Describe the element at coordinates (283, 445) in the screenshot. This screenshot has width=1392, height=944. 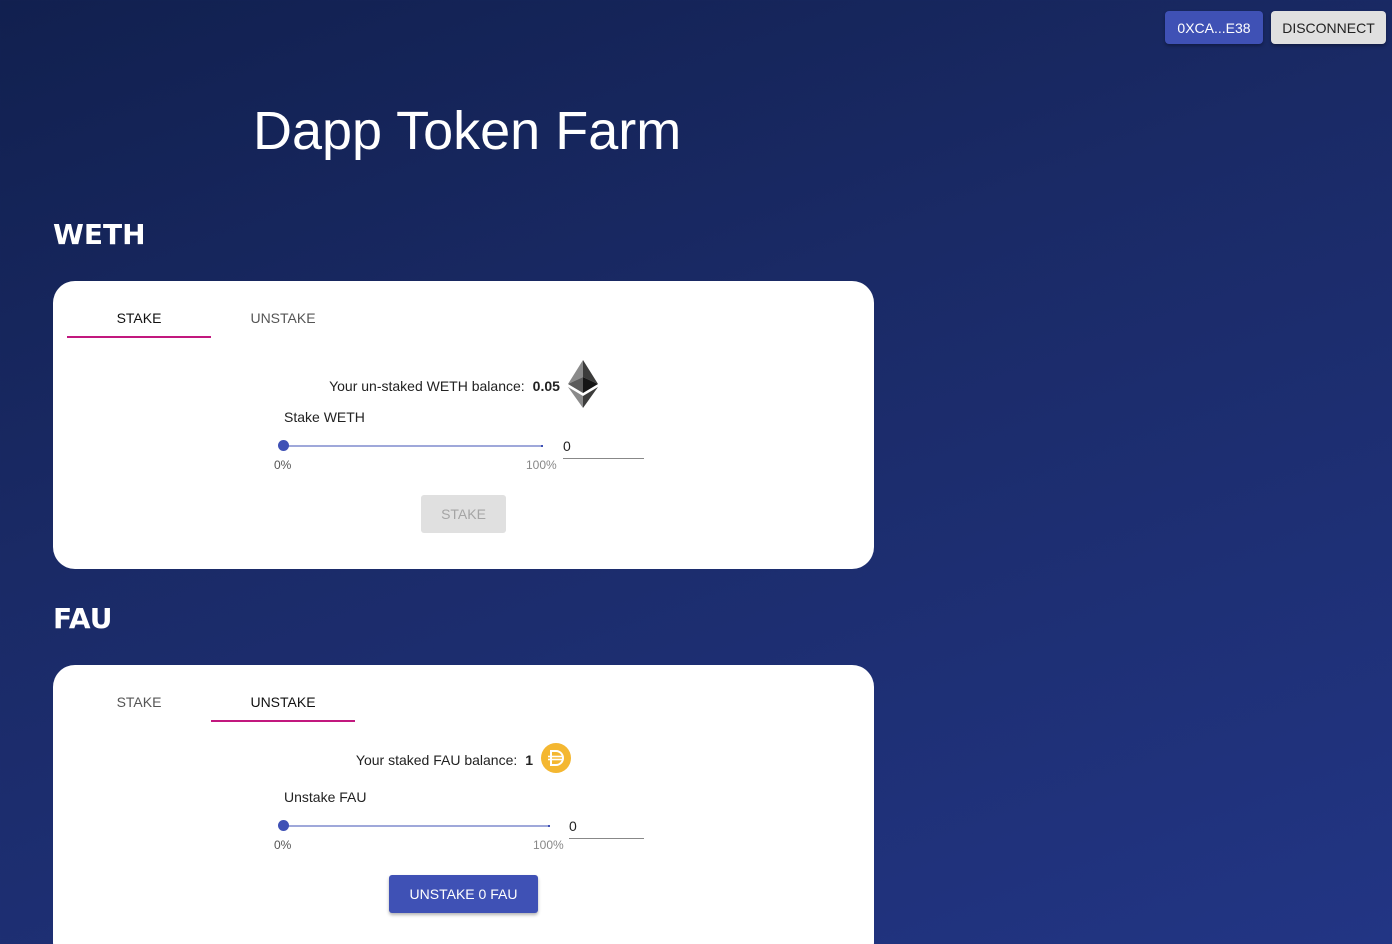
I see `weth-slider-thumb` at that location.